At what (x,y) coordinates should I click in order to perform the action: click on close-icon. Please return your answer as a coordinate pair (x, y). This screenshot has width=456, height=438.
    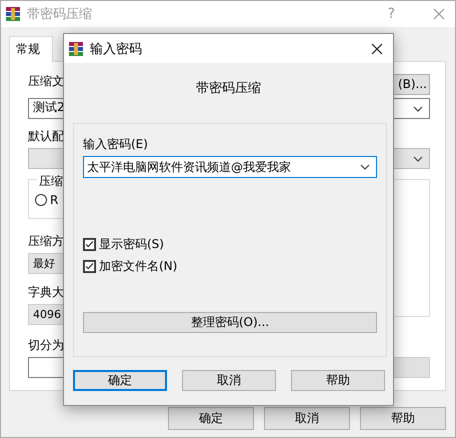
    Looking at the image, I should click on (377, 48).